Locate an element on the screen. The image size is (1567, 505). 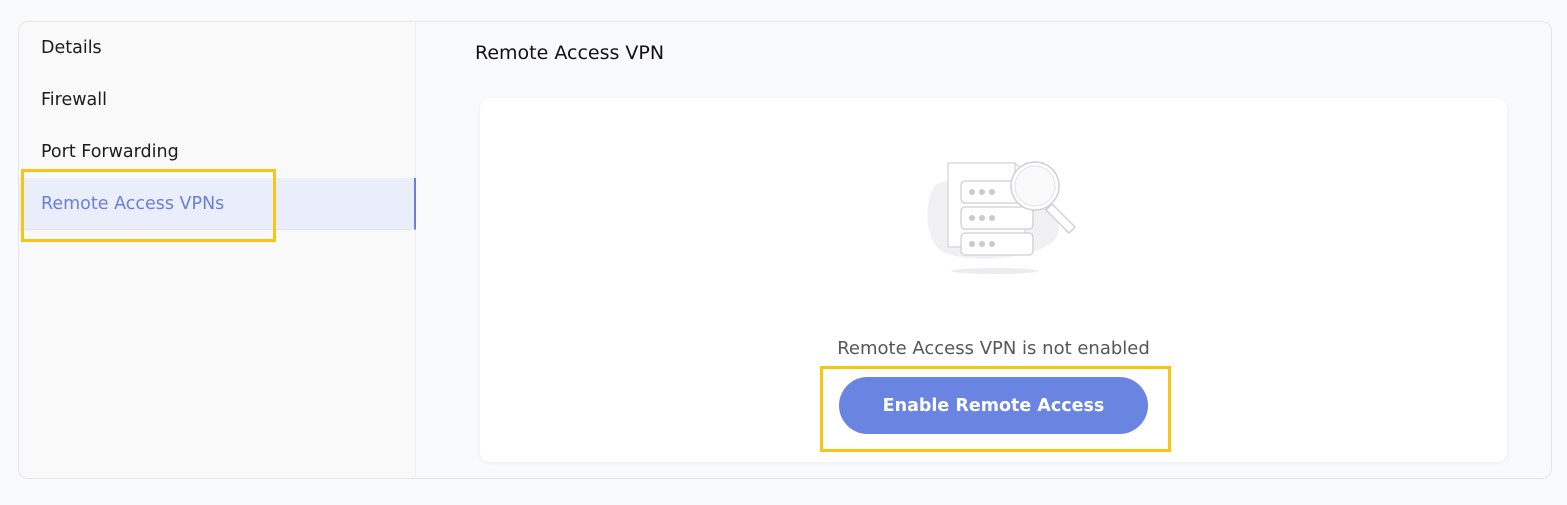
sidebar-item-details: Details is located at coordinates (217, 48).